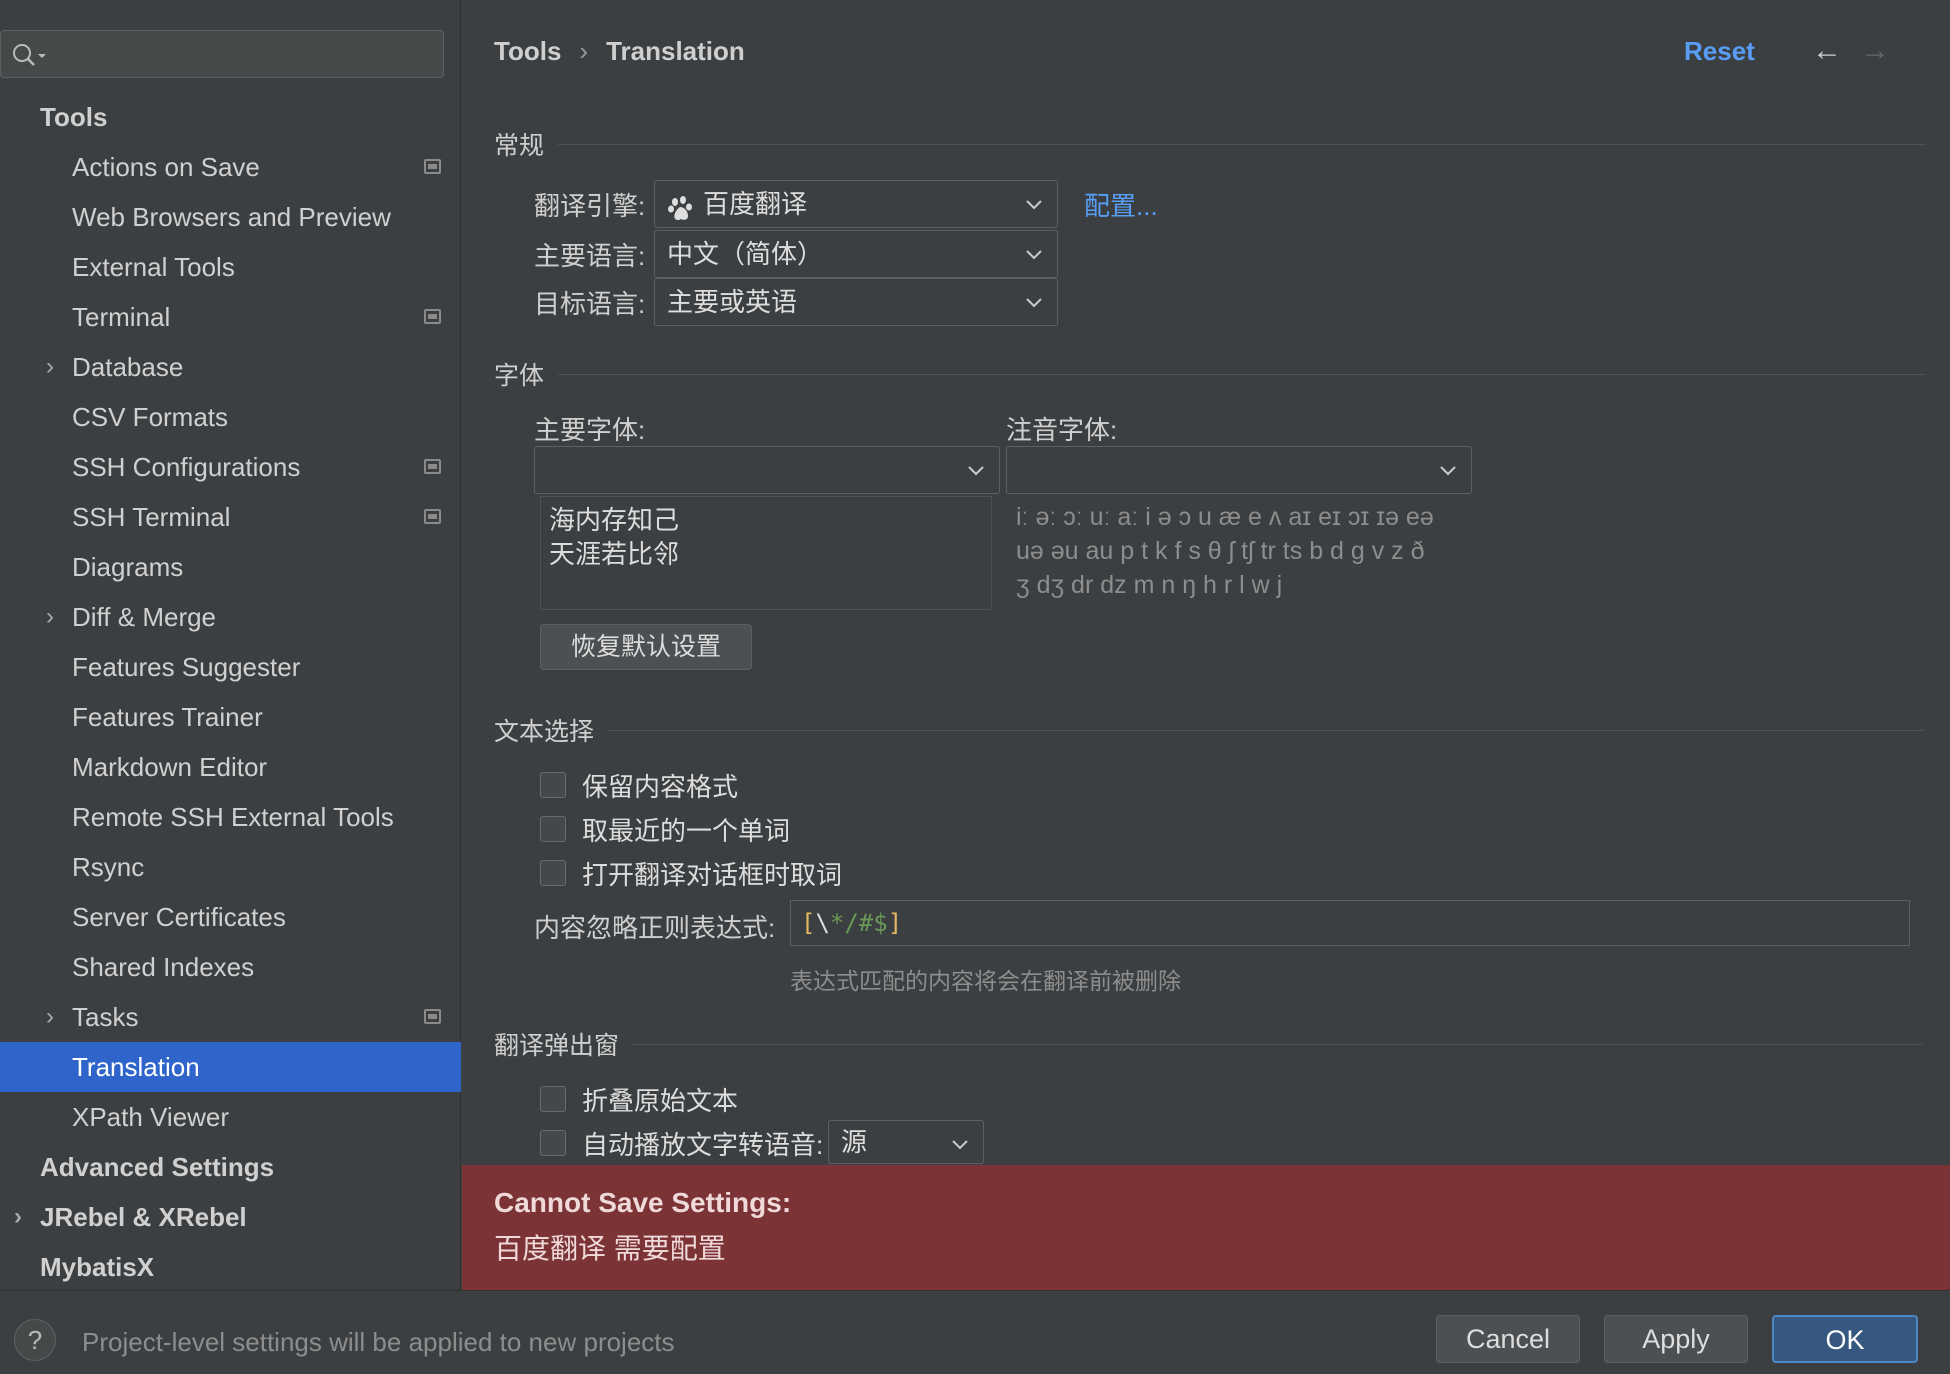 Image resolution: width=1950 pixels, height=1374 pixels. I want to click on keep-format-checkbox: 保留内容格式, so click(639, 785).